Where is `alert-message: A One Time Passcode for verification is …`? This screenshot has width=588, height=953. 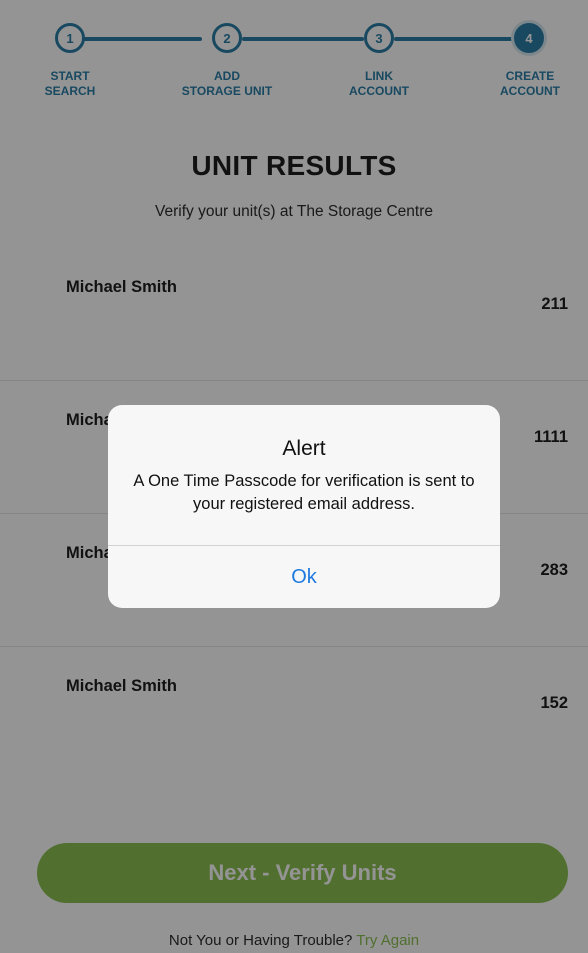
alert-message: A One Time Passcode for verification is … is located at coordinates (304, 492).